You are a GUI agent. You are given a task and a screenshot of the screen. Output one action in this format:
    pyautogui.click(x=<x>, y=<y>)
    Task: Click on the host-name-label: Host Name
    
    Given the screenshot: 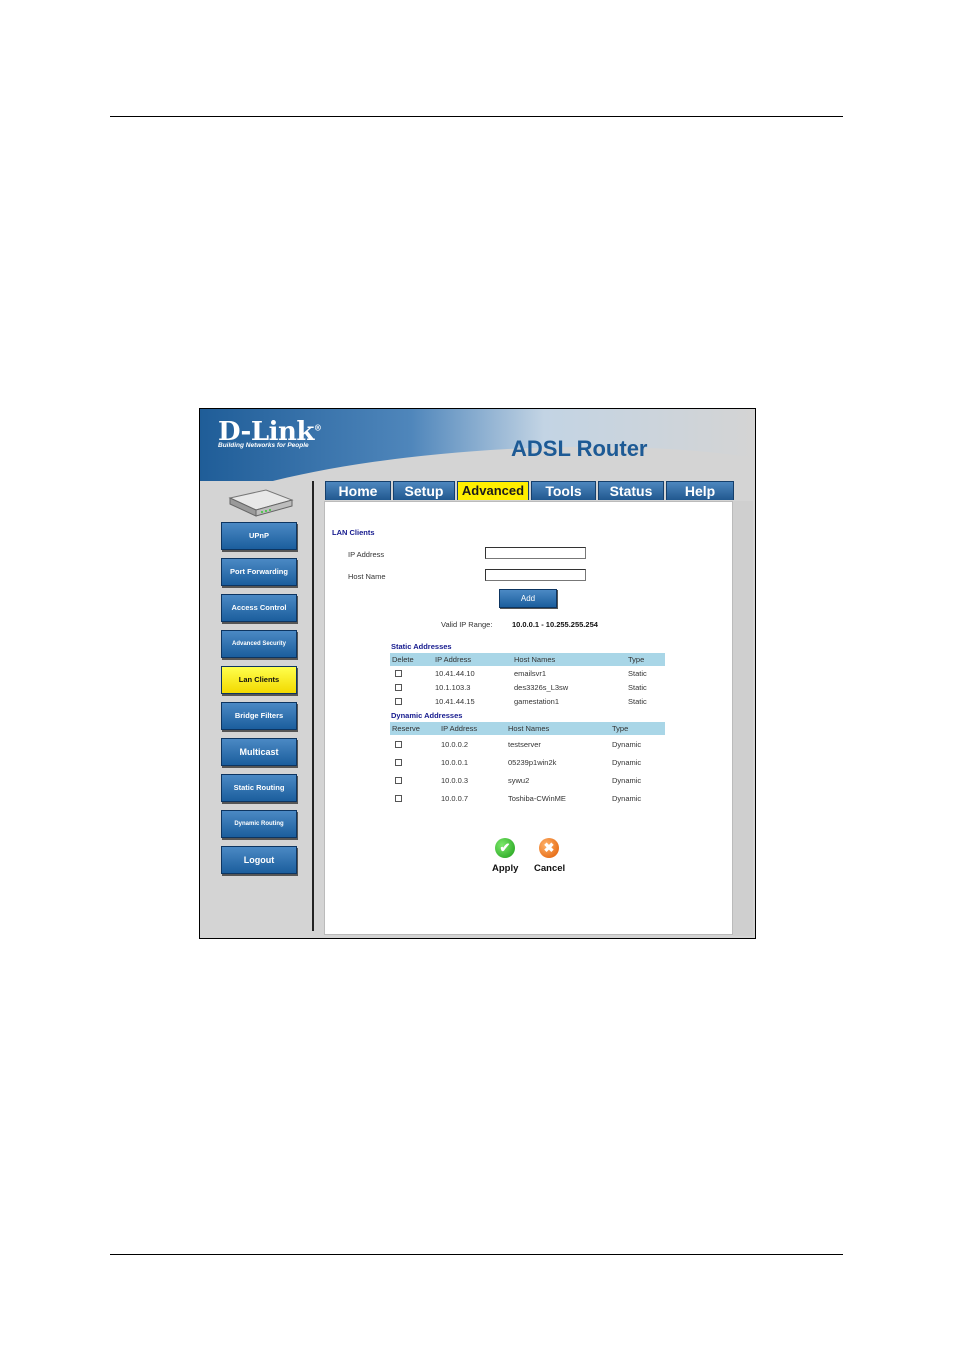 What is the action you would take?
    pyautogui.click(x=367, y=576)
    